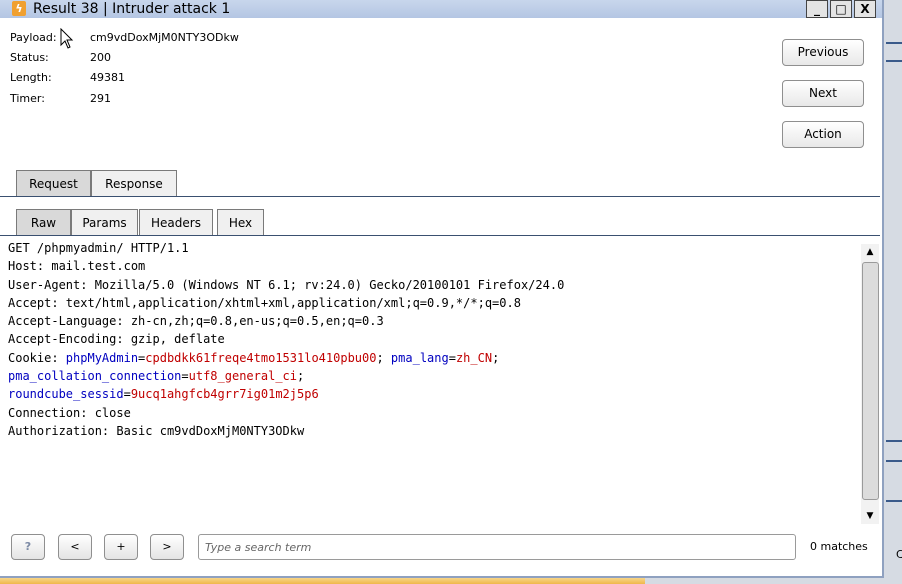 This screenshot has height=584, width=902. Describe the element at coordinates (95, 376) in the screenshot. I see `cookie-name: pma_collation_connection` at that location.